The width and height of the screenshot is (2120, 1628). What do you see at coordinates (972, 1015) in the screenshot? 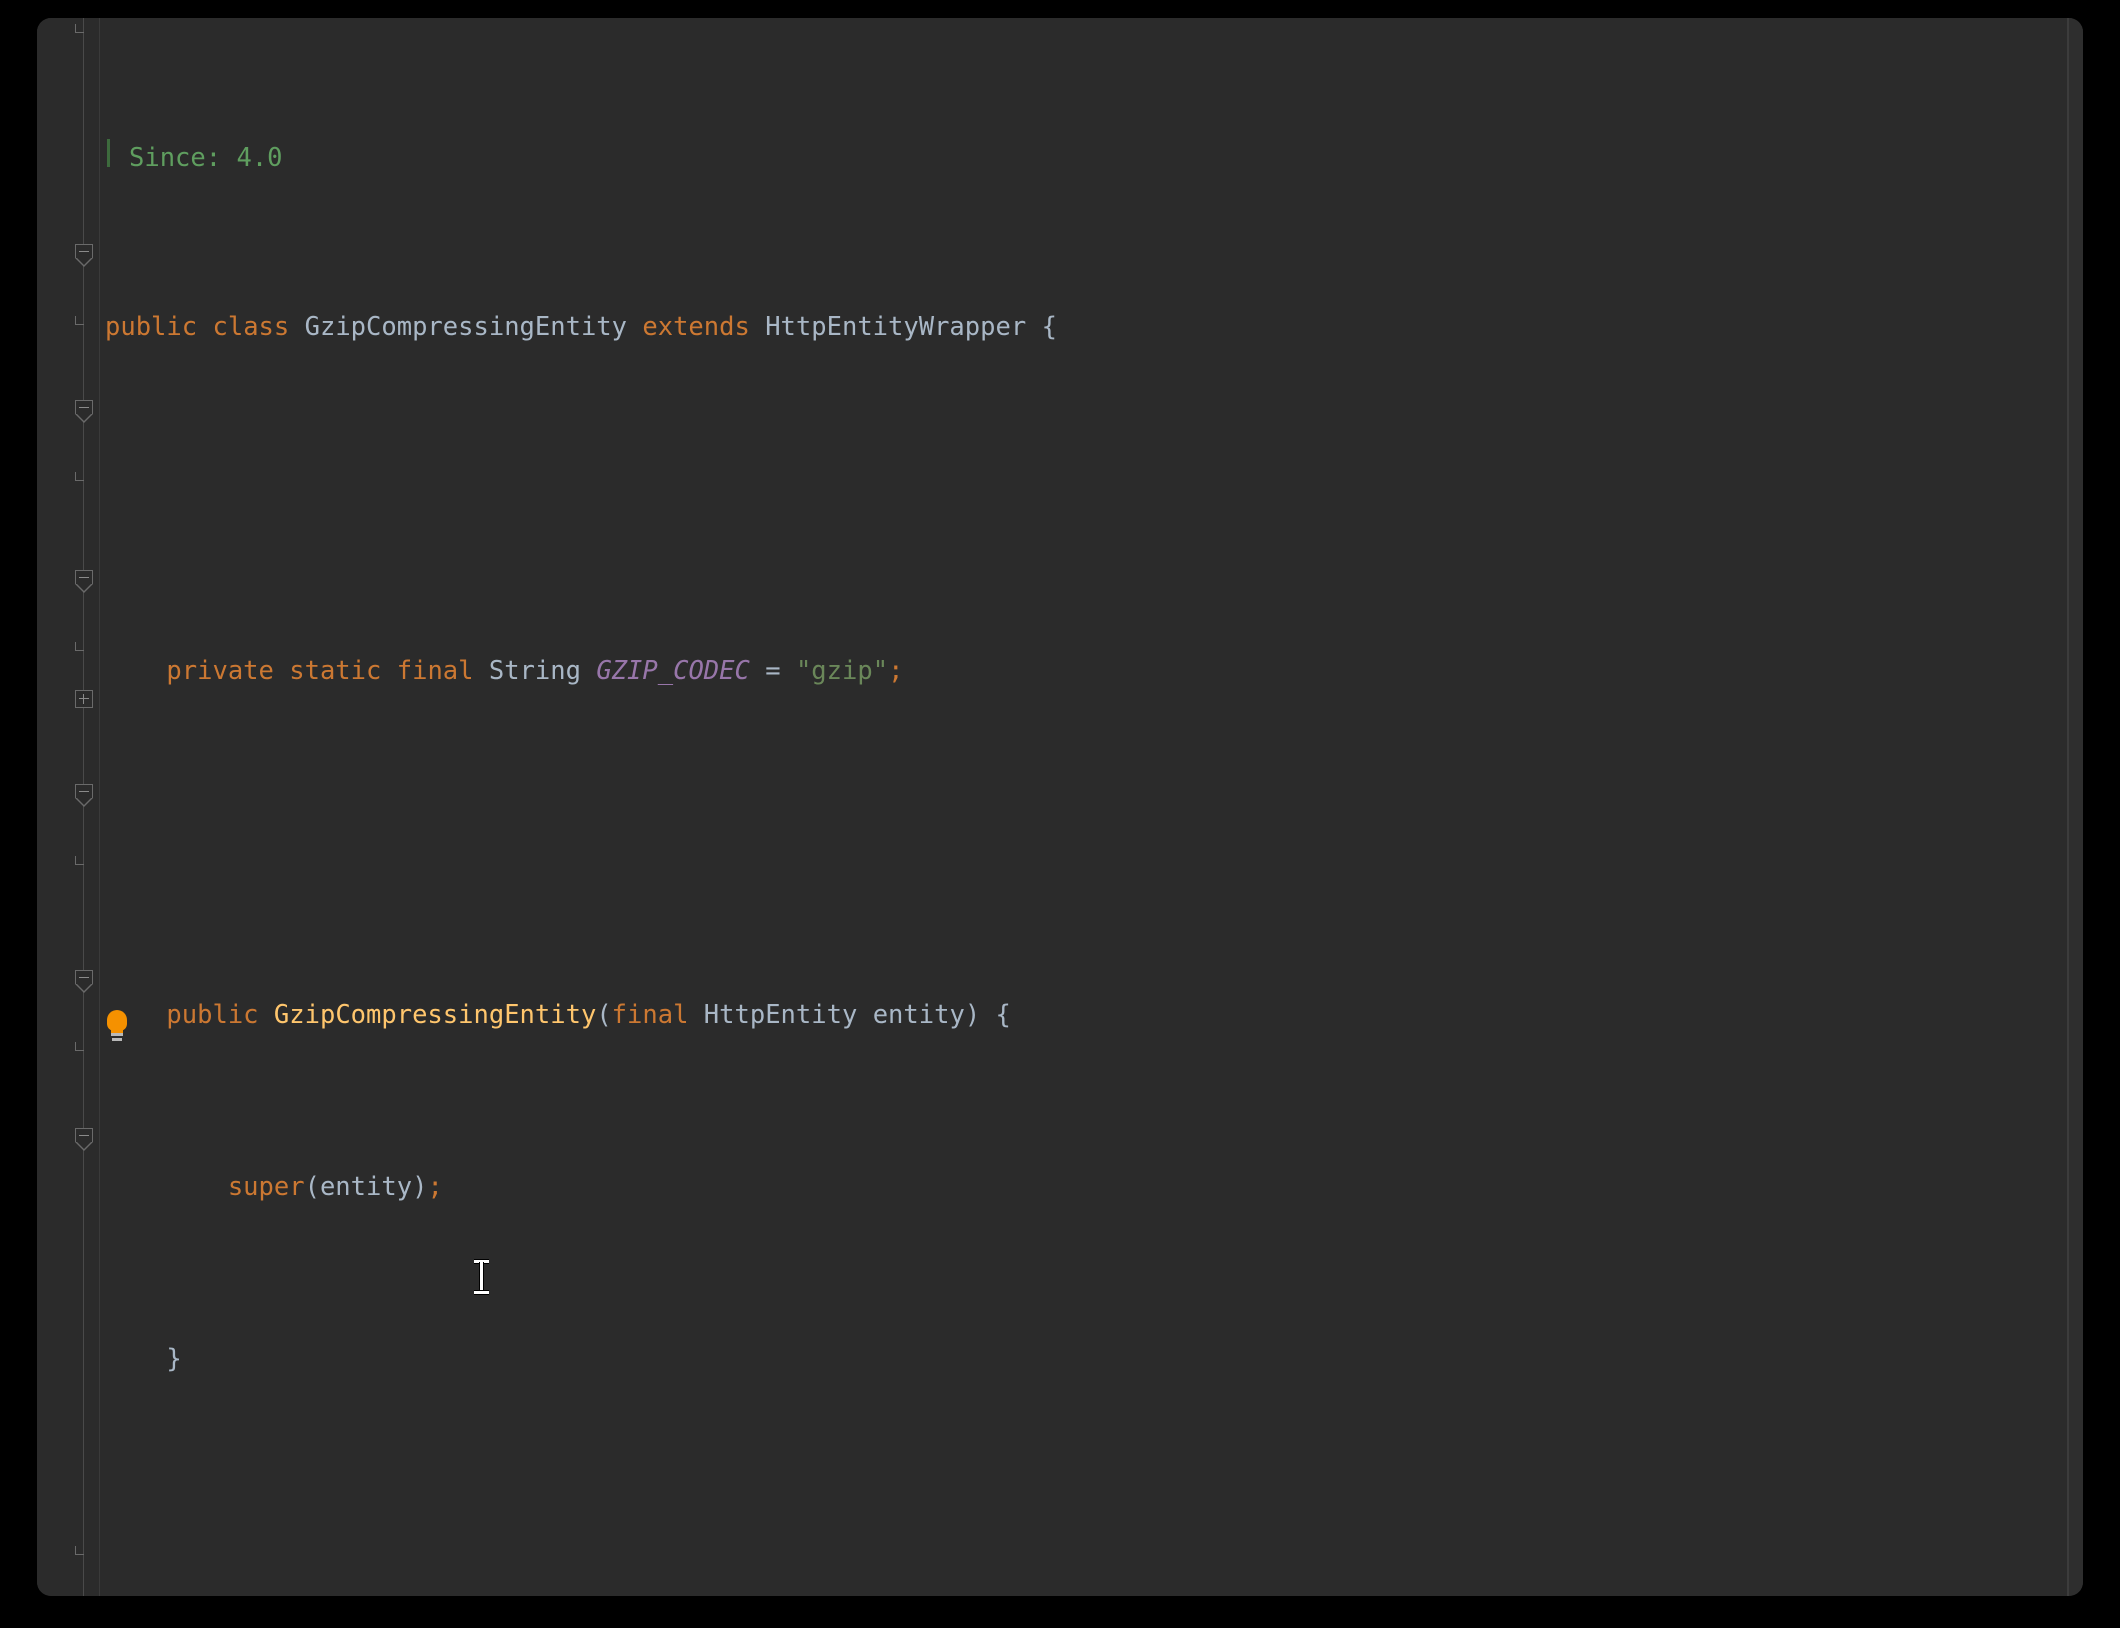
I see `paren-close: )` at bounding box center [972, 1015].